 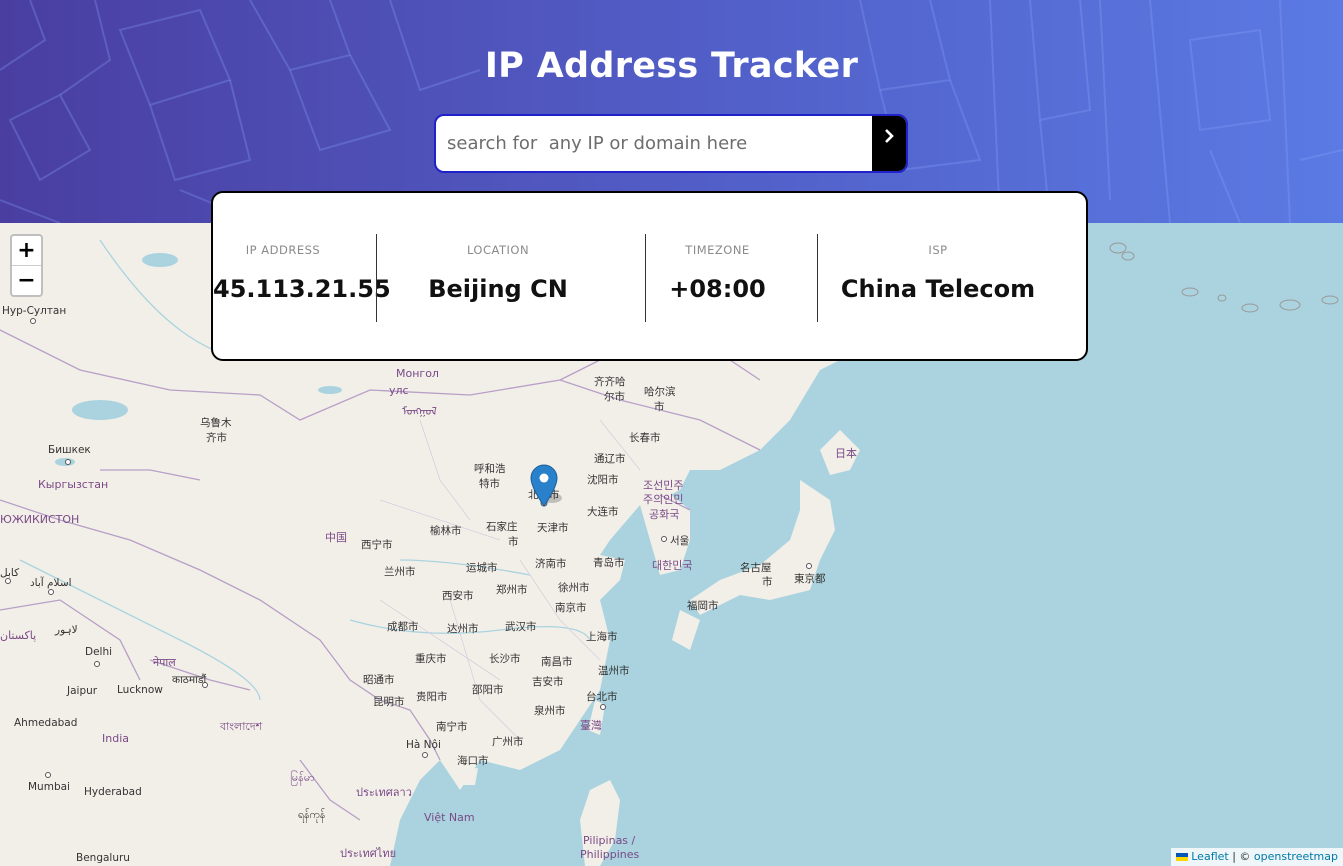 What do you see at coordinates (49, 787) in the screenshot?
I see `map-label: Mumbai` at bounding box center [49, 787].